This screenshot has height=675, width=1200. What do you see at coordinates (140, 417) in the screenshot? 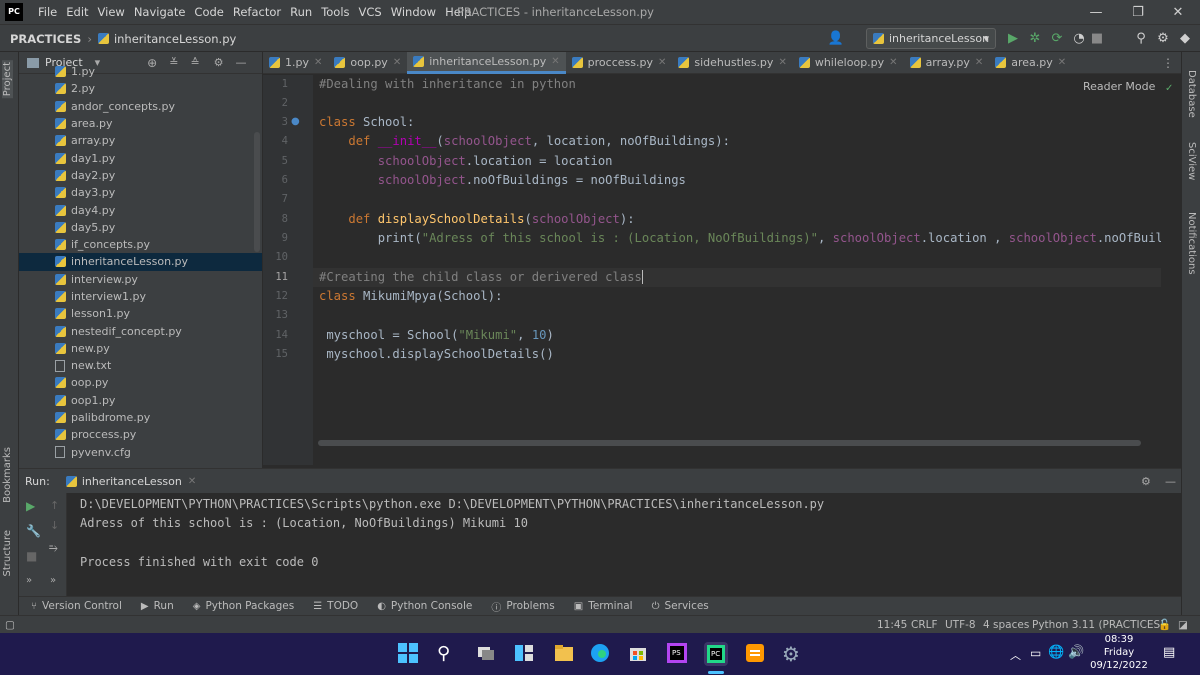
I see `file-tree-item: palibdrome.py` at bounding box center [140, 417].